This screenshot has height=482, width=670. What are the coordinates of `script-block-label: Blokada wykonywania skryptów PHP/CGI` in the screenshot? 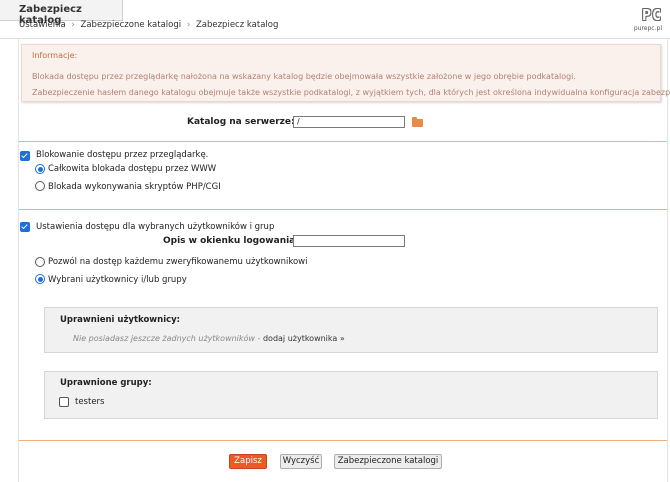 It's located at (134, 187).